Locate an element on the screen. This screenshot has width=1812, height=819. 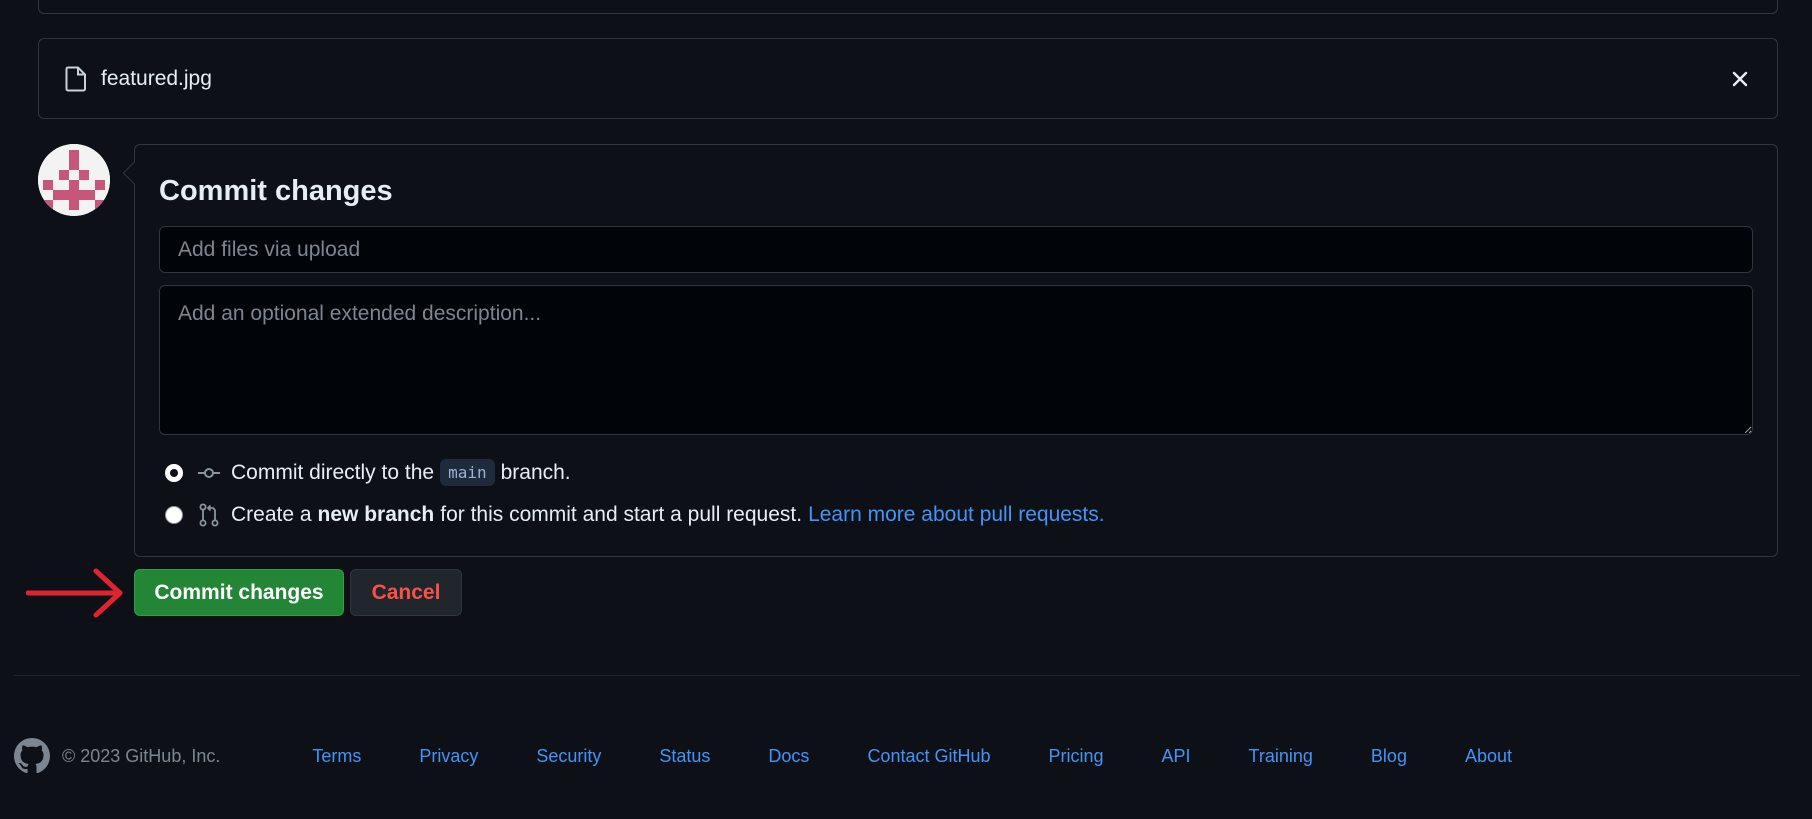
new-branch-bold: new branch is located at coordinates (376, 514).